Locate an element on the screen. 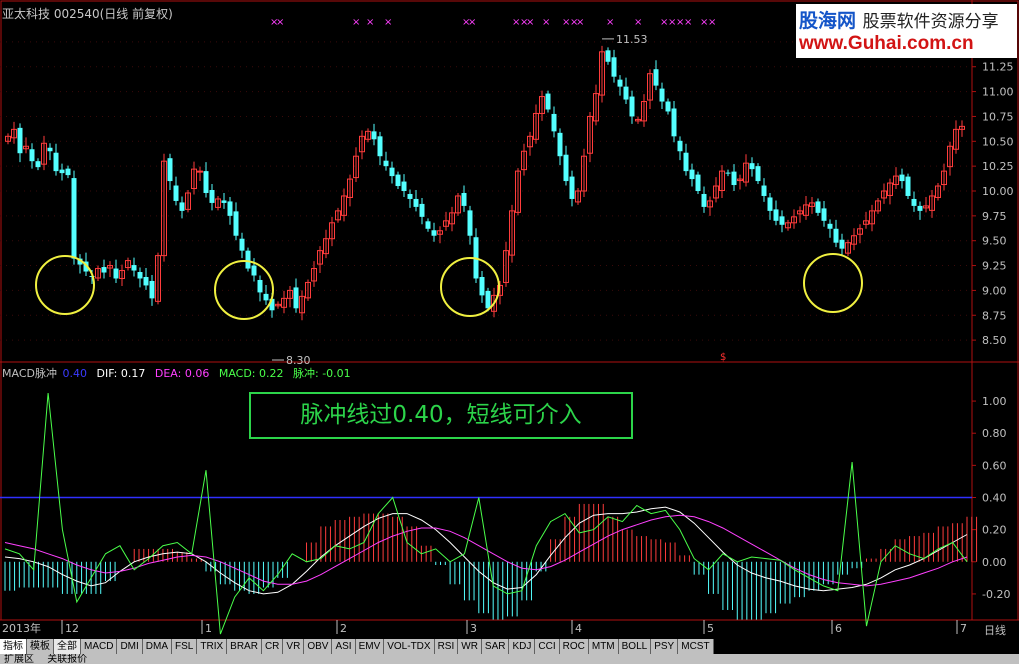  price-tick-label: 9.50 is located at coordinates (994, 241).